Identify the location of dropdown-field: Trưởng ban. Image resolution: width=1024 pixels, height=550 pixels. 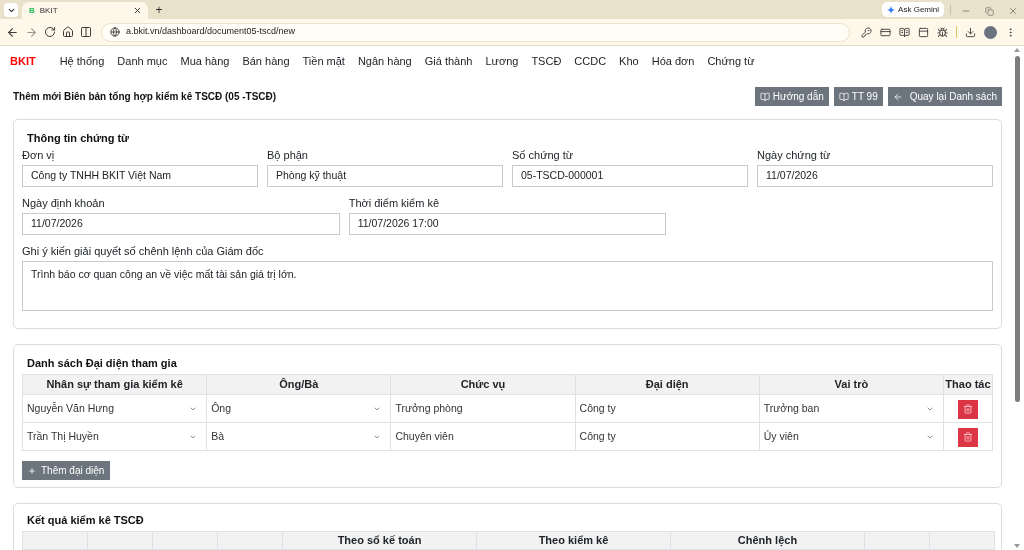
(851, 408).